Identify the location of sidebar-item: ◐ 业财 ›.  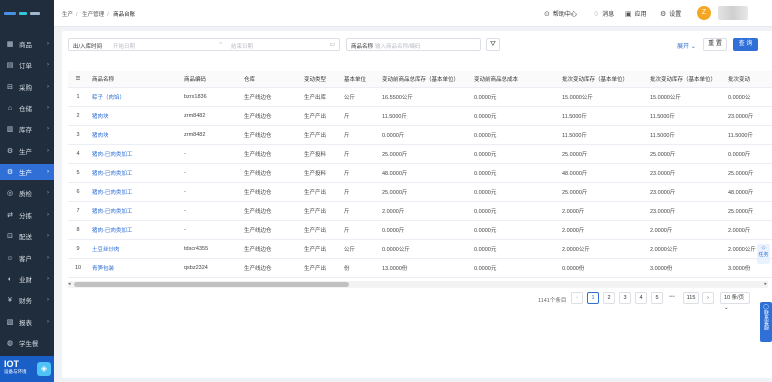
(27, 279).